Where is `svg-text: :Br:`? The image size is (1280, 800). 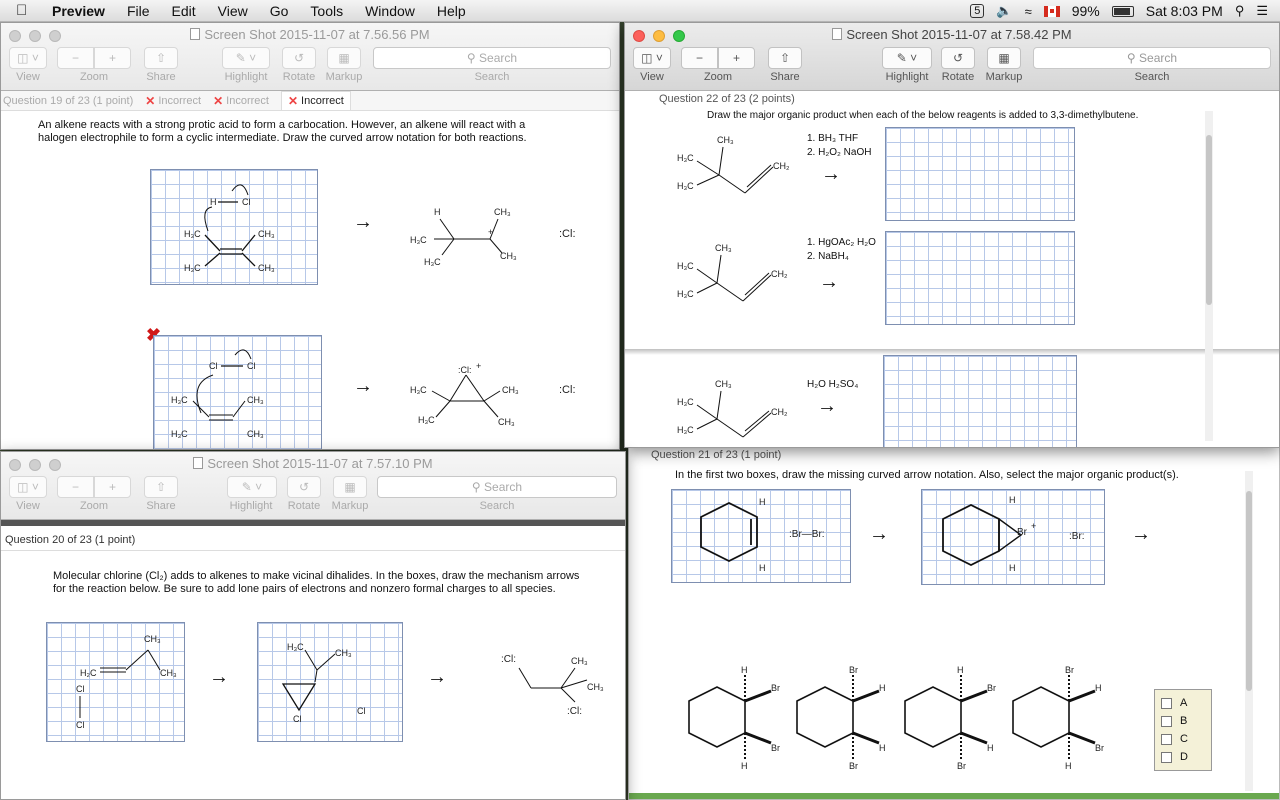
svg-text: :Br: is located at coordinates (1077, 536).